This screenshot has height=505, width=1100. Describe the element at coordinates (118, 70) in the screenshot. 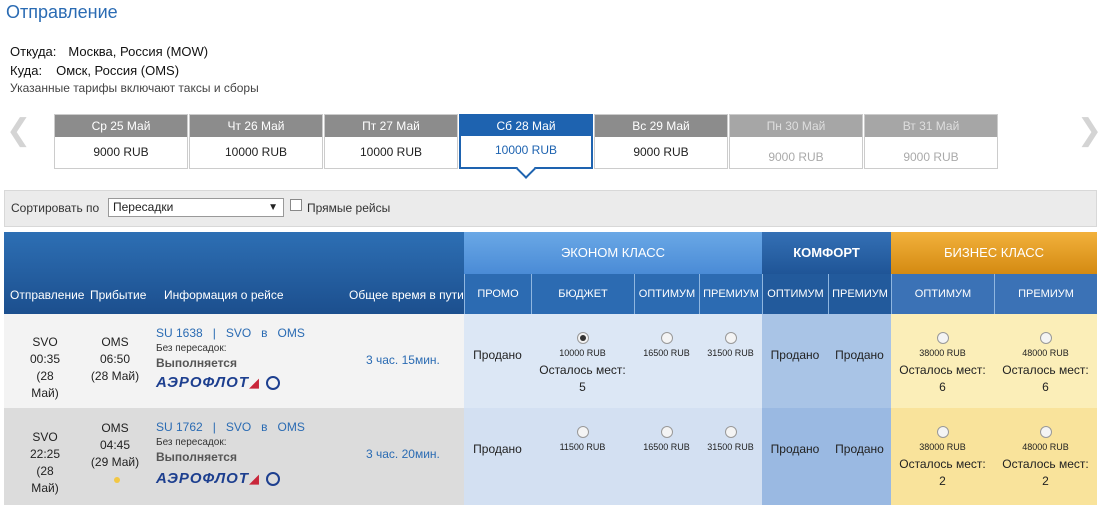

I see `destination-value: Омск, Россия (OMS)` at that location.